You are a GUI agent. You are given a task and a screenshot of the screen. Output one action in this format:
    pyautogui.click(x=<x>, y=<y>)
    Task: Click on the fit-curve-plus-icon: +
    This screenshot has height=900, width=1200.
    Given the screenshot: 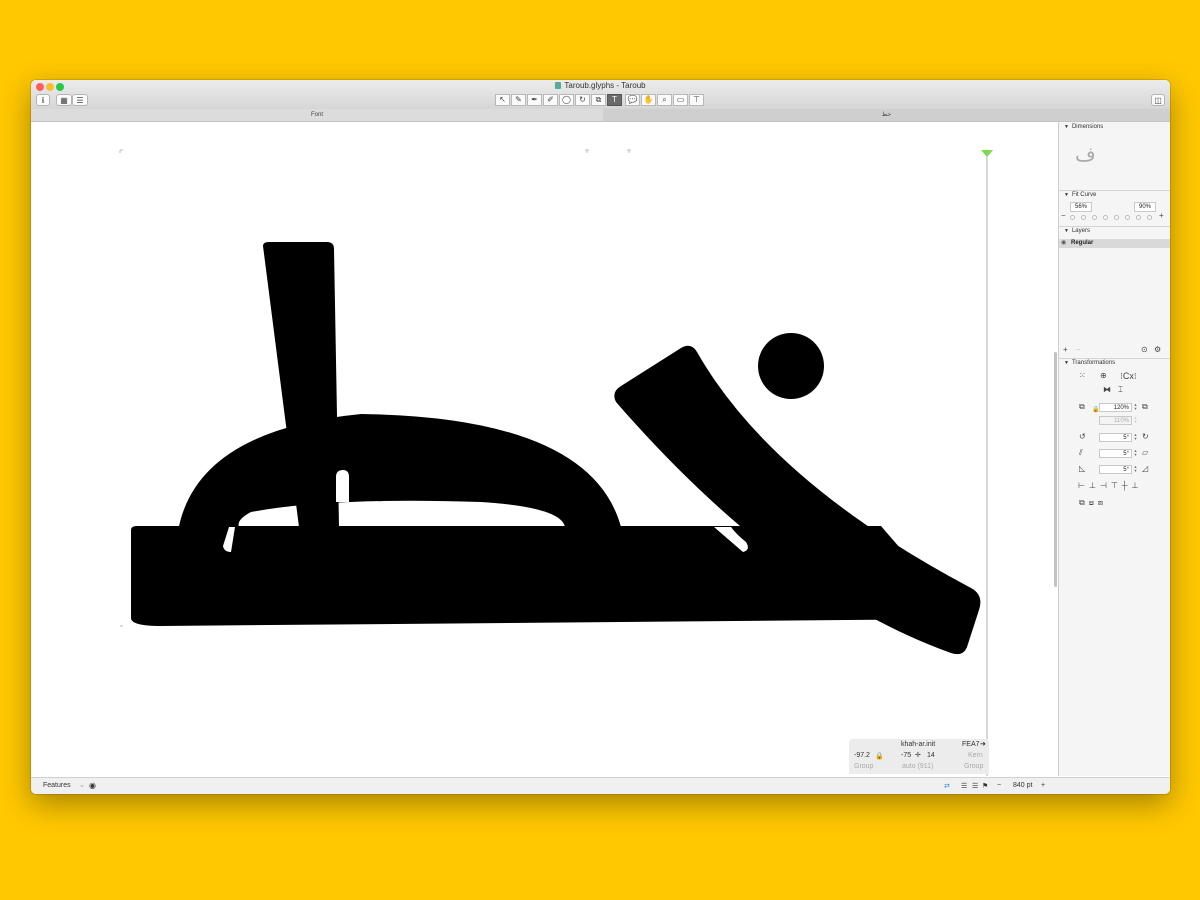 What is the action you would take?
    pyautogui.click(x=1161, y=215)
    